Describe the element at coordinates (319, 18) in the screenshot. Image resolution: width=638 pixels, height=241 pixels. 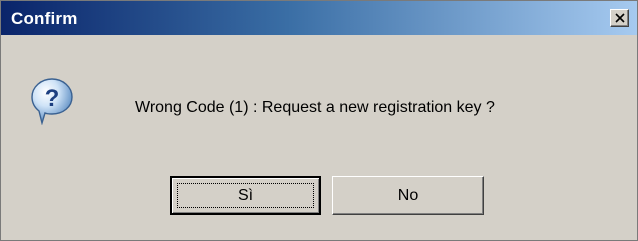
I see `title-bar: Confirm` at that location.